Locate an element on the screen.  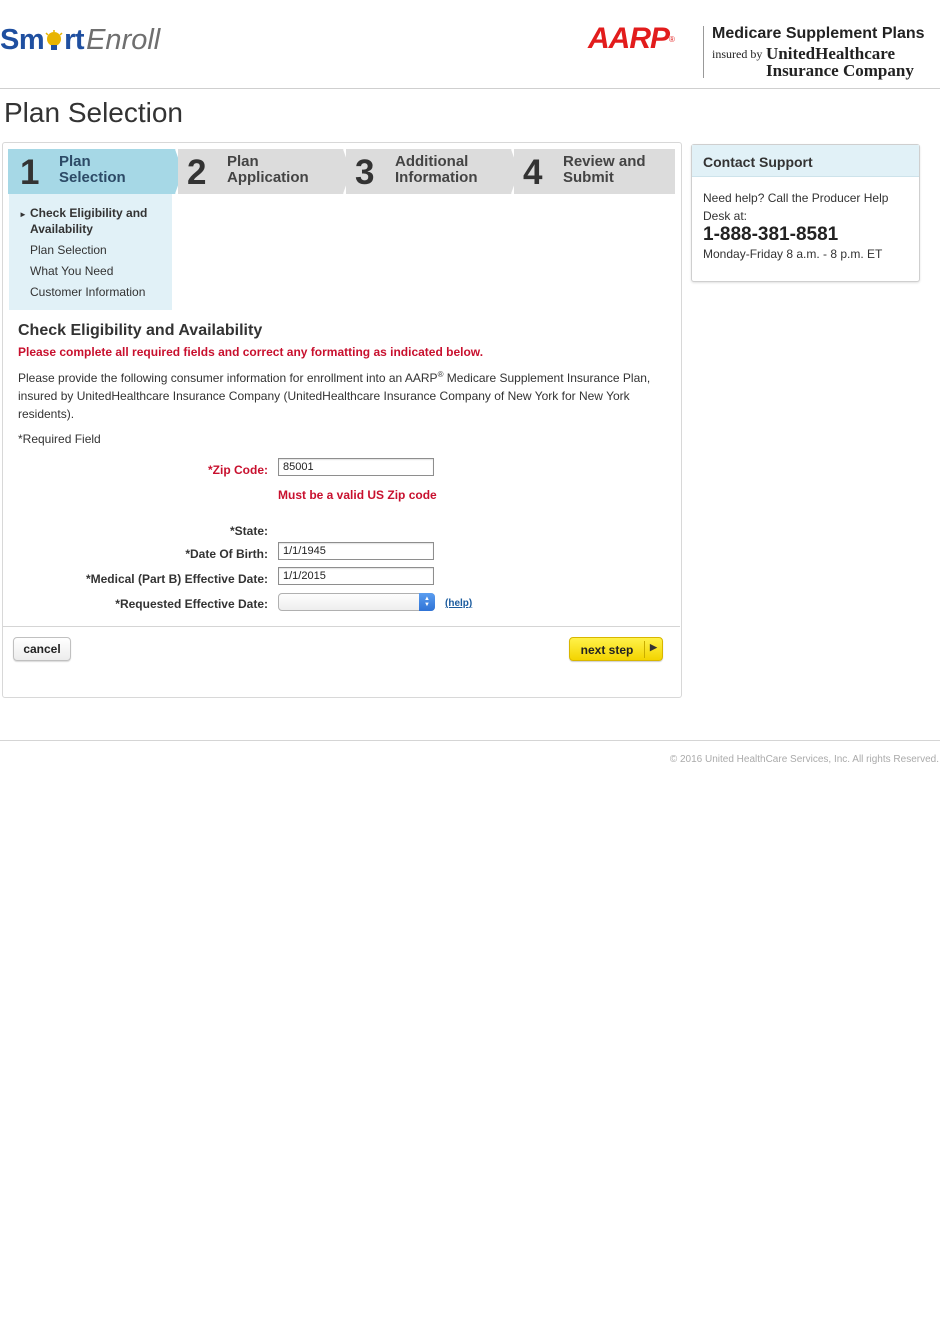
logo-smart-text: Sm is located at coordinates (22, 39).